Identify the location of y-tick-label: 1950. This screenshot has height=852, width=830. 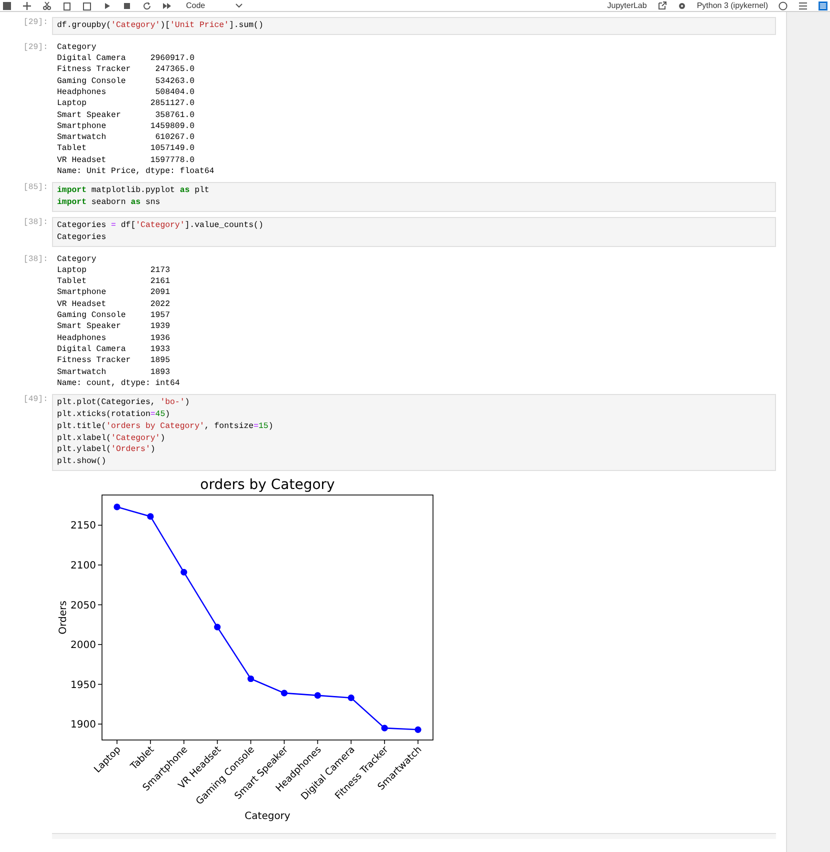
(83, 685).